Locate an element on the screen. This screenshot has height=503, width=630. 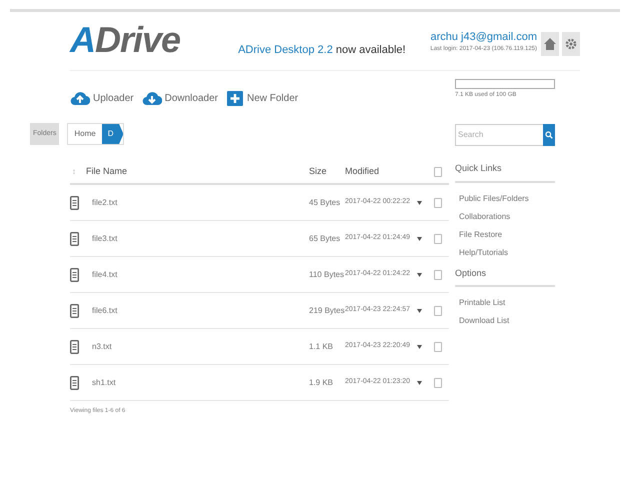
search-button is located at coordinates (549, 135).